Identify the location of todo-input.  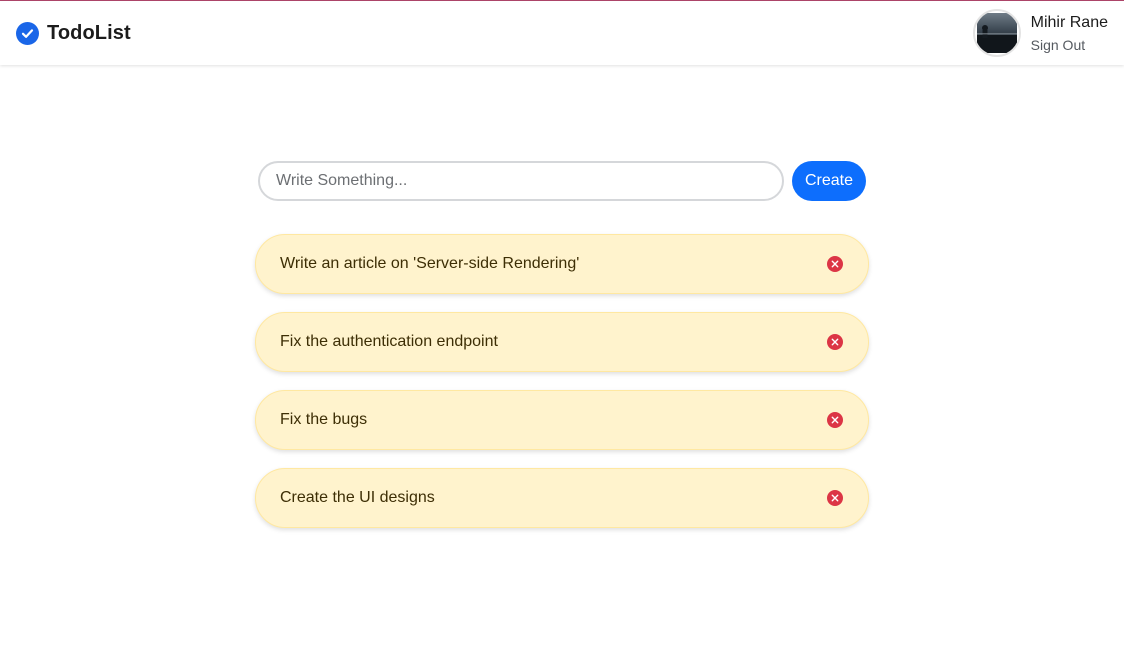
(521, 181).